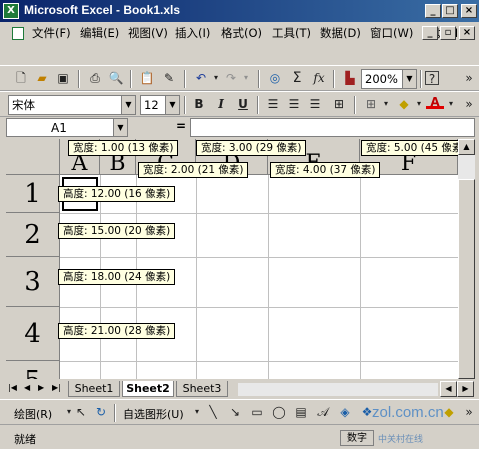 Image resolution: width=479 pixels, height=449 pixels. I want to click on name-box: A1 ▼, so click(67, 127).